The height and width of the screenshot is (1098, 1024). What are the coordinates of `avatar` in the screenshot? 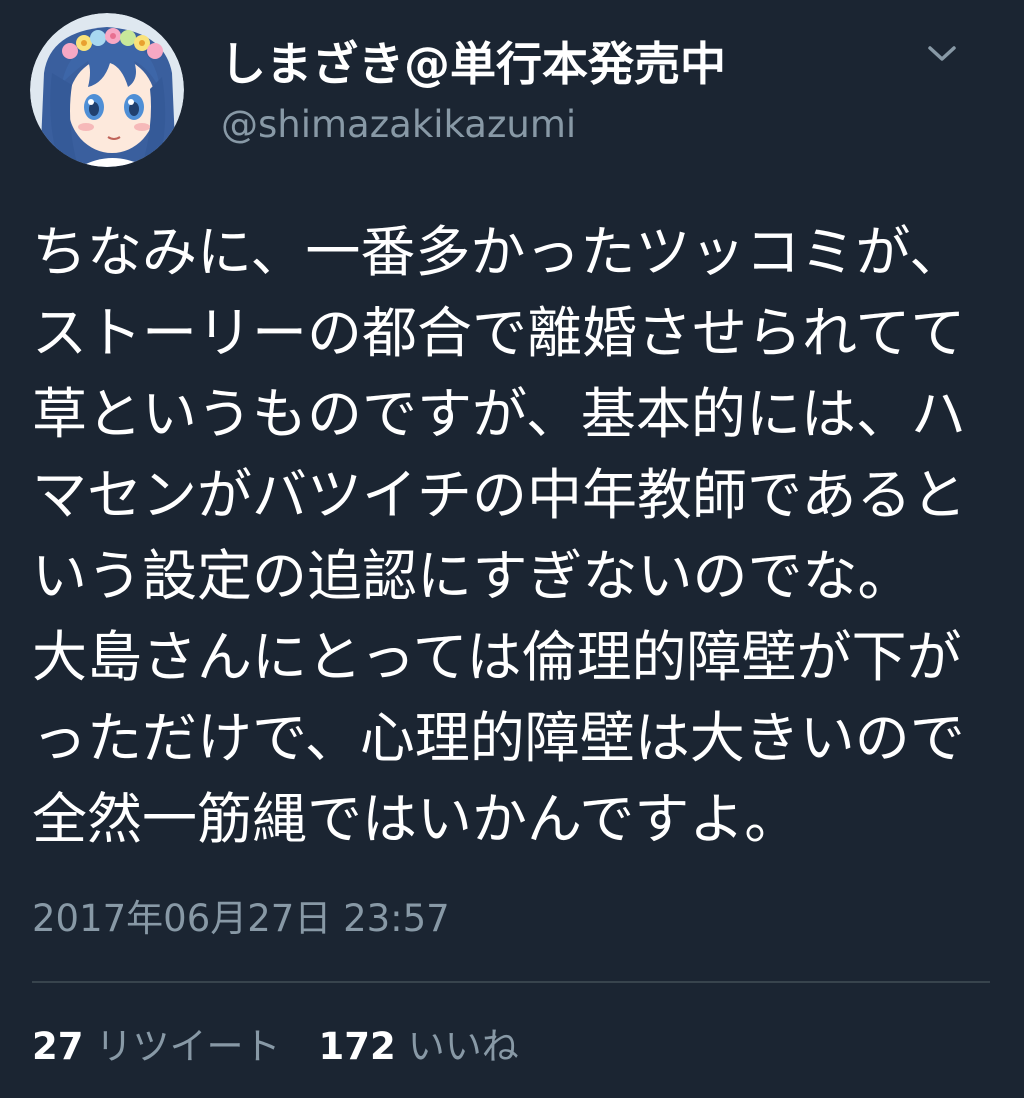 It's located at (107, 90).